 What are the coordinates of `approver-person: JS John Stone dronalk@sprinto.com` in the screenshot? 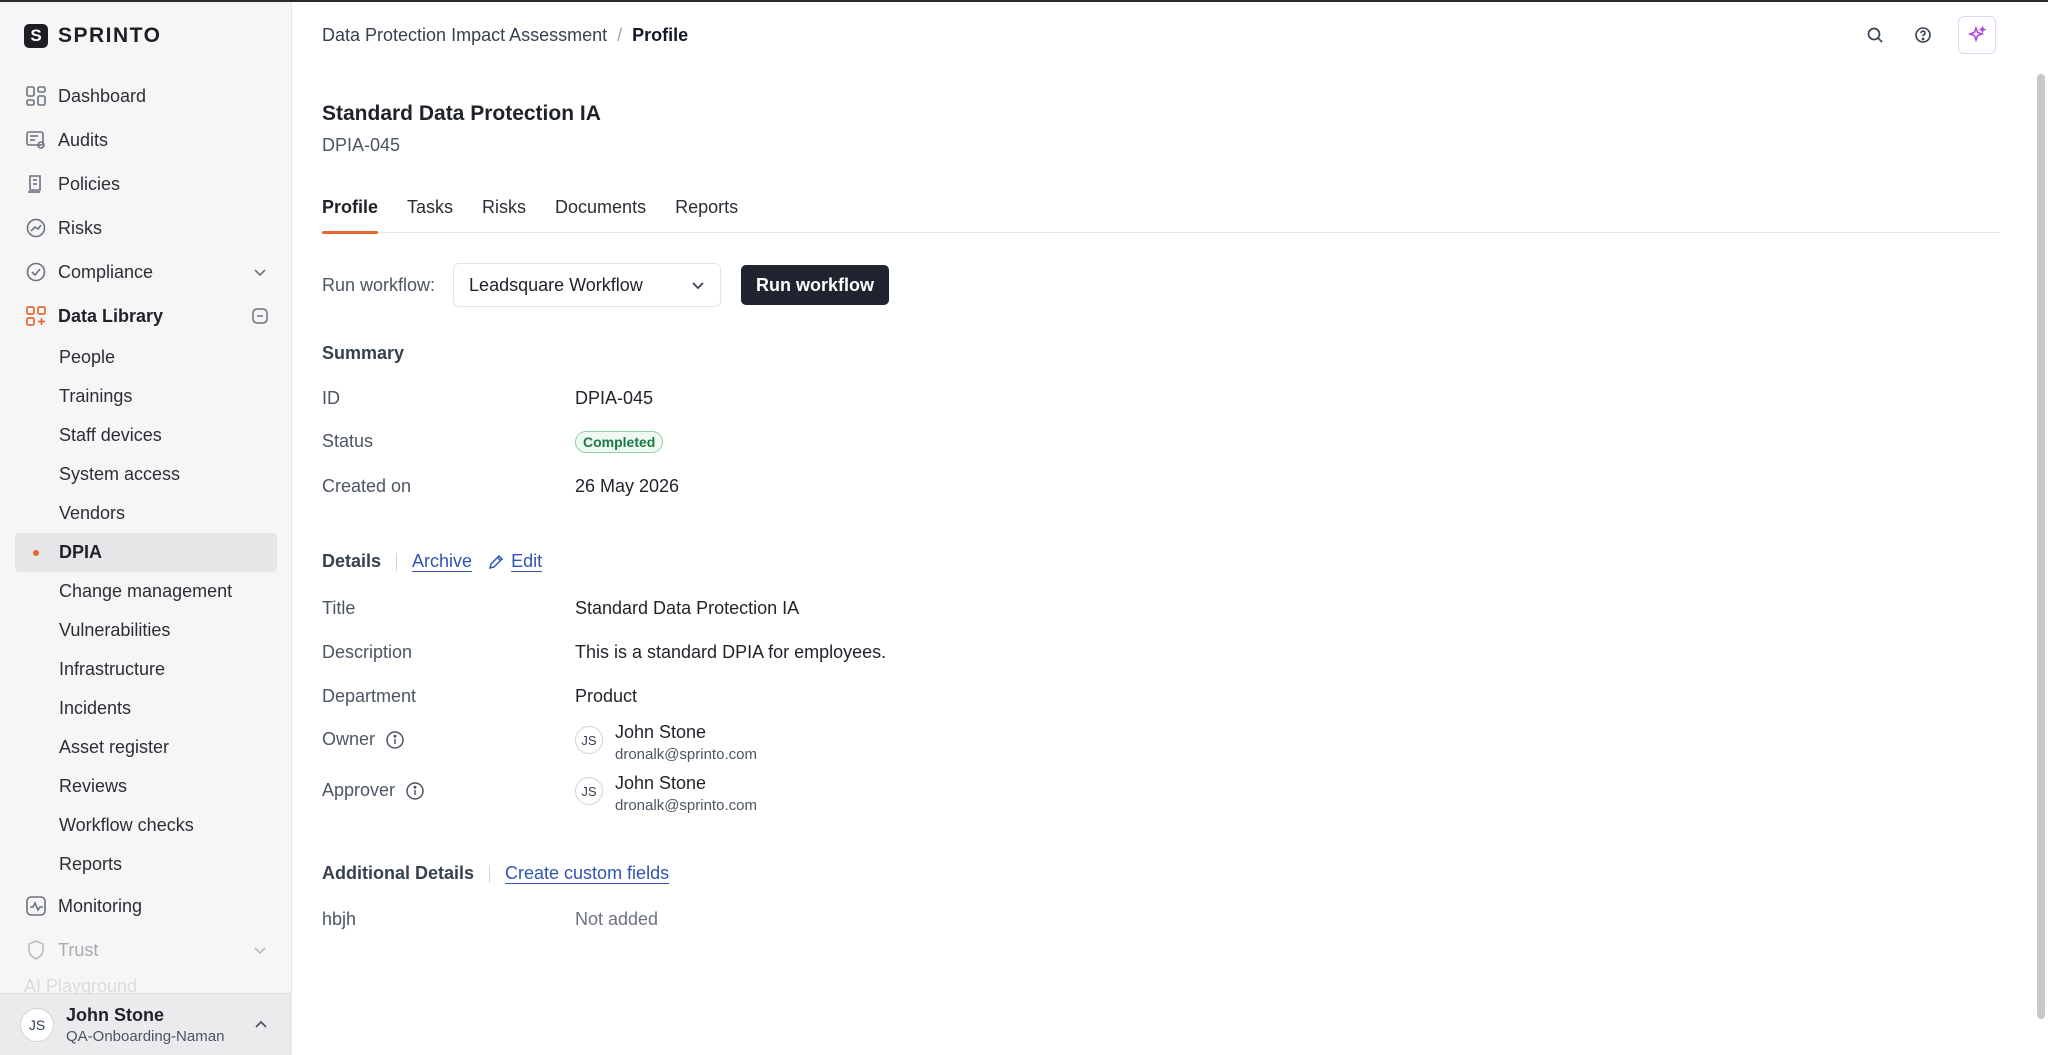 It's located at (666, 793).